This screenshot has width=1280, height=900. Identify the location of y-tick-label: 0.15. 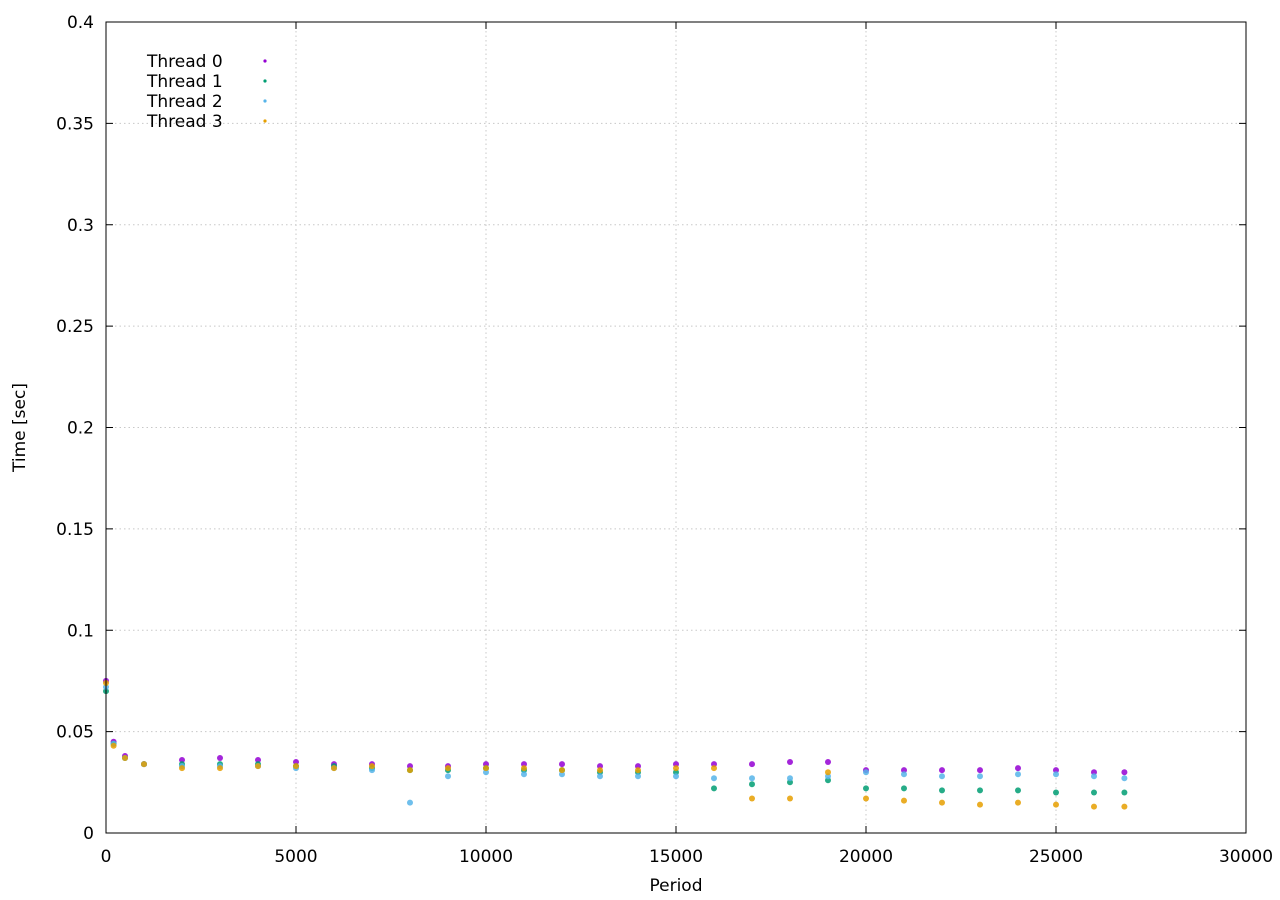
(75, 530).